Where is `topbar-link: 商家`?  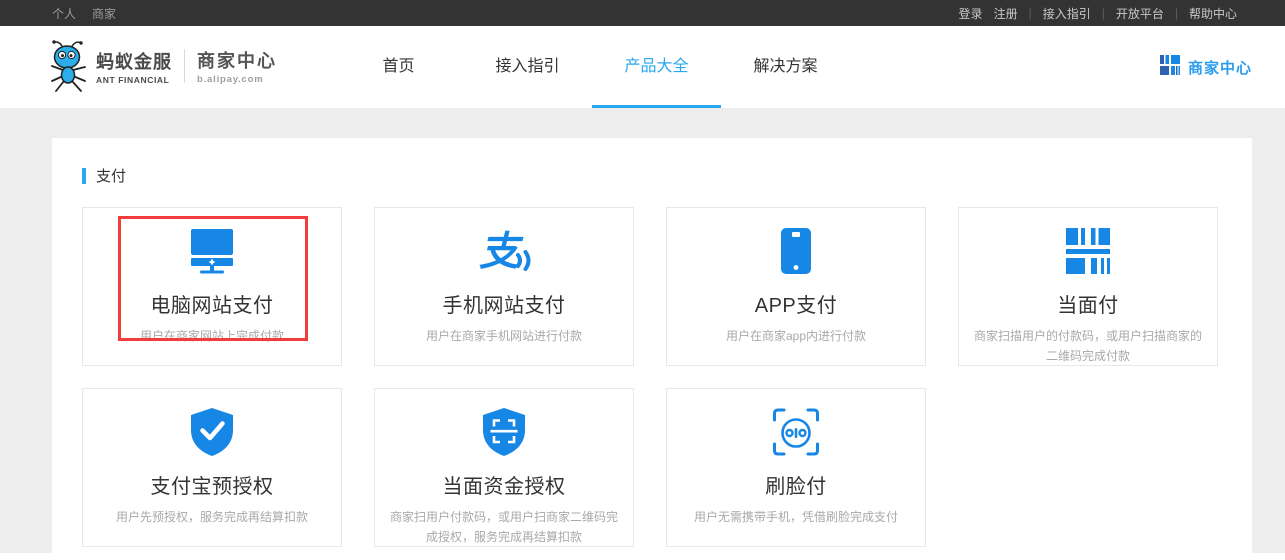
topbar-link: 商家 is located at coordinates (104, 13).